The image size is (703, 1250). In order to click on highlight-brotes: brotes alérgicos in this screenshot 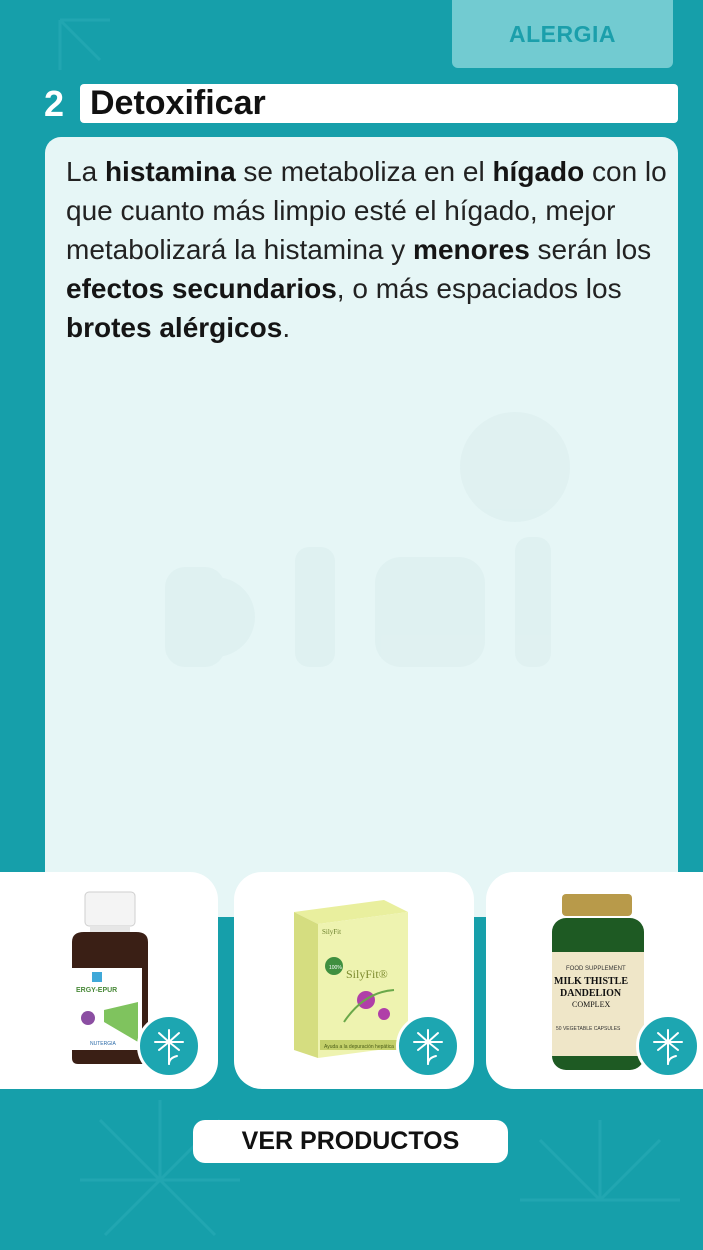, I will do `click(174, 327)`.